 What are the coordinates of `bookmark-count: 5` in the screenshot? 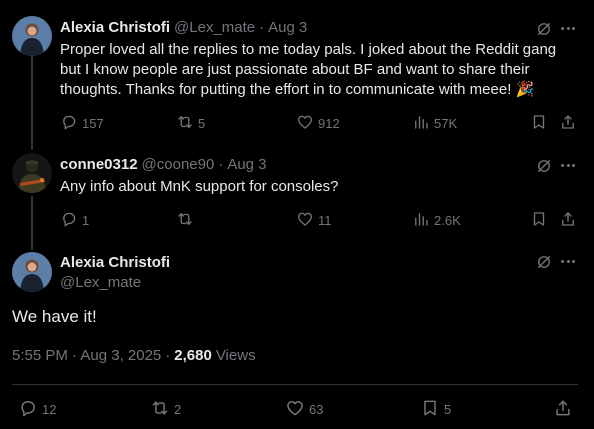 It's located at (448, 409).